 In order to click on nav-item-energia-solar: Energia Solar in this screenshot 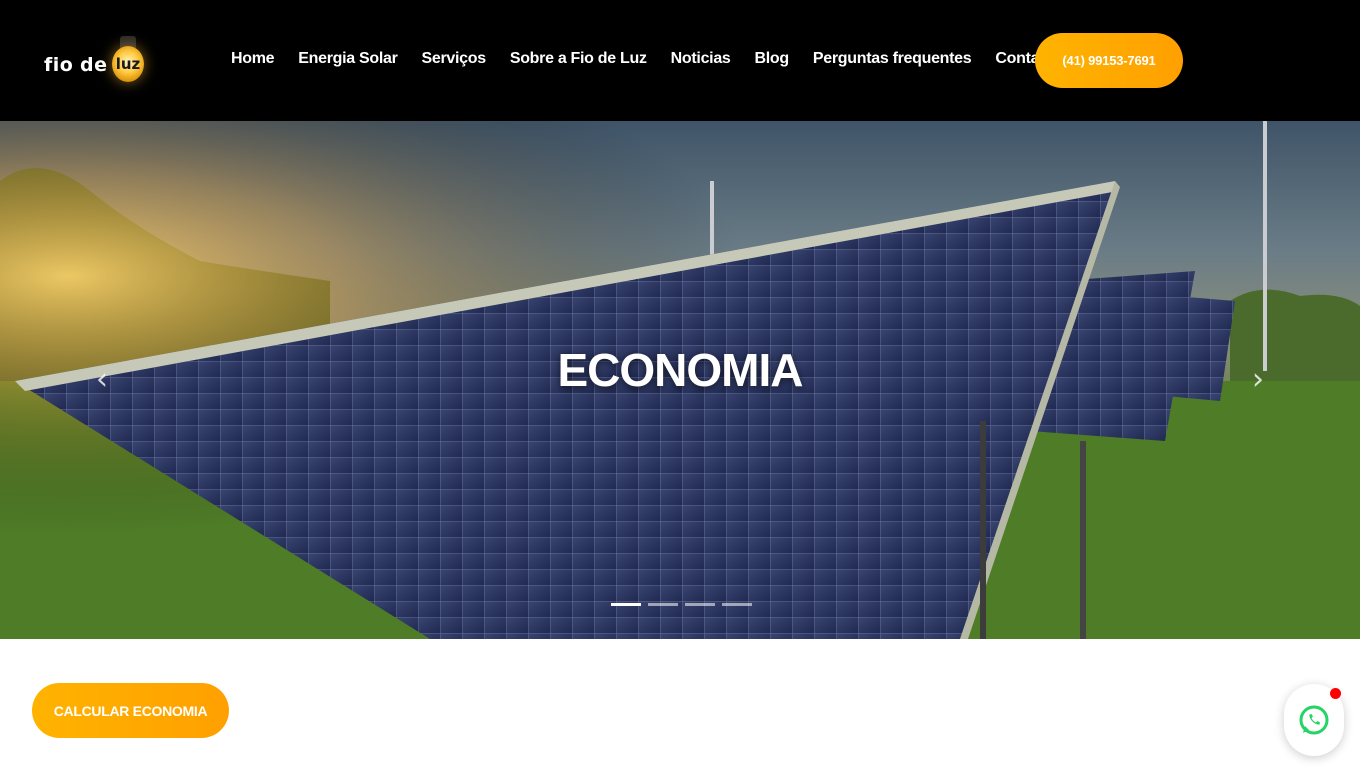, I will do `click(348, 61)`.